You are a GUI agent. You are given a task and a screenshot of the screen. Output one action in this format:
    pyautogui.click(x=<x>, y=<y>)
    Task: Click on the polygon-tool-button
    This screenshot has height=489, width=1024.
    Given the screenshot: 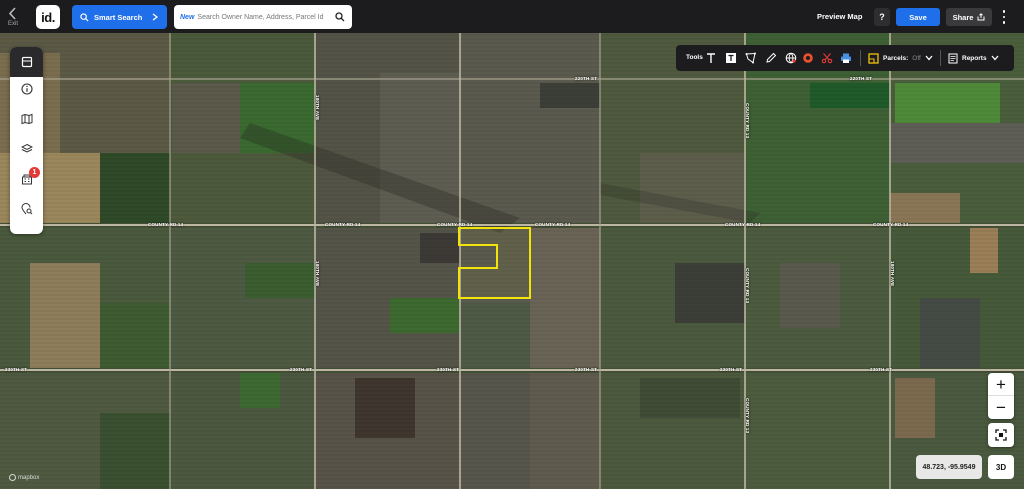 What is the action you would take?
    pyautogui.click(x=751, y=58)
    